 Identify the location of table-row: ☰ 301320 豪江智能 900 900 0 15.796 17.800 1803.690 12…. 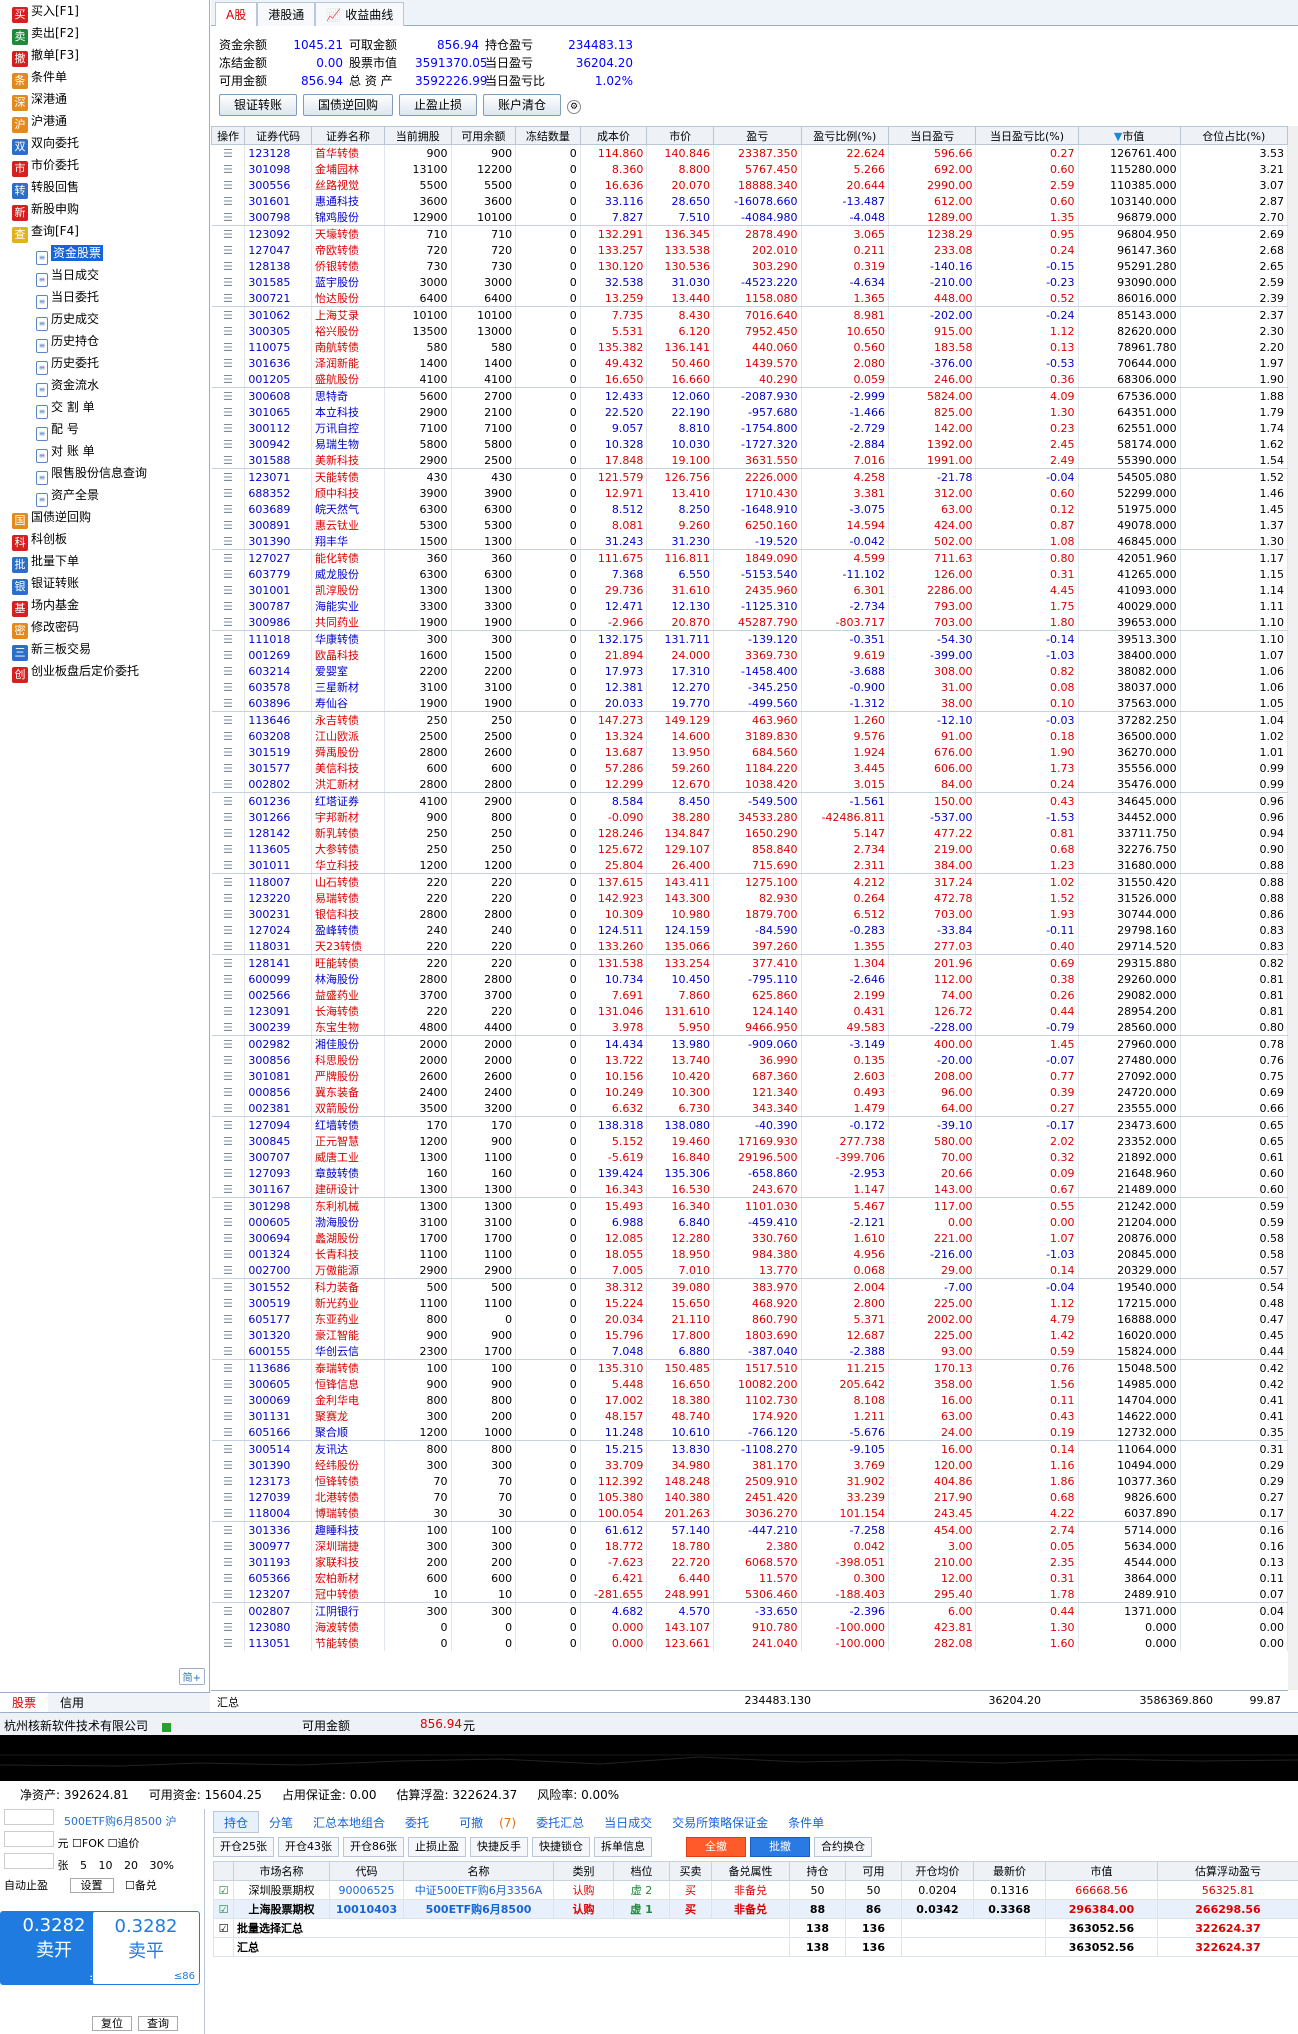
(750, 1335).